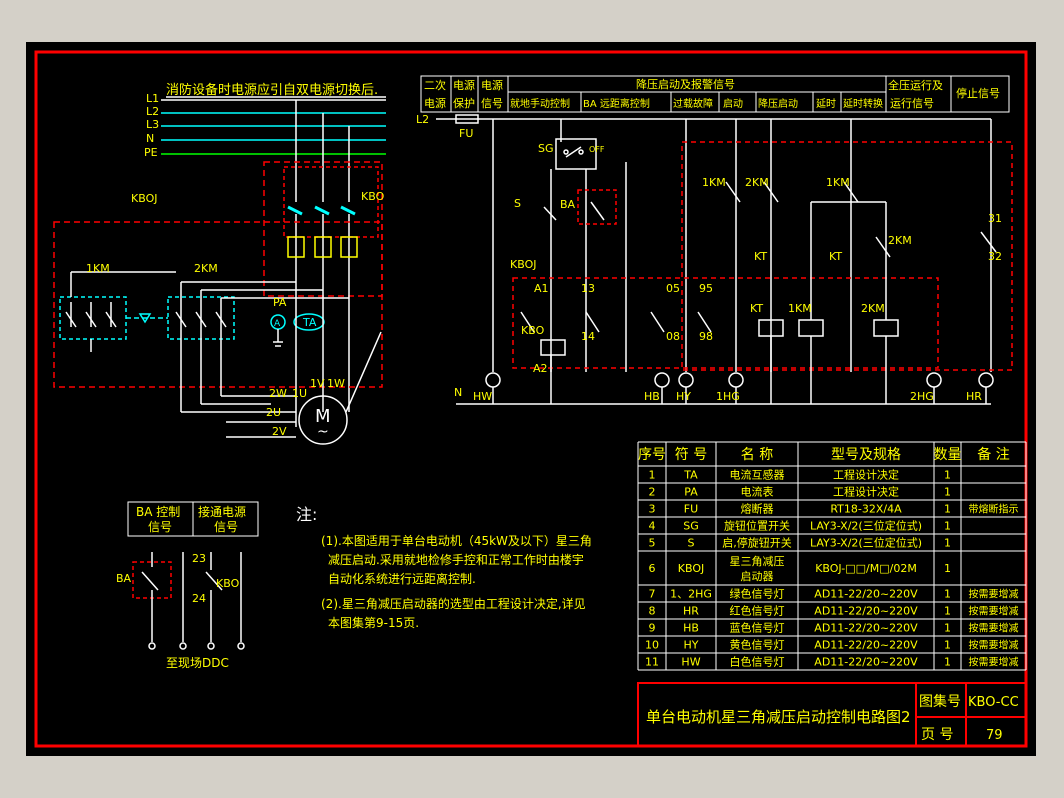 This screenshot has height=798, width=1064. Describe the element at coordinates (588, 288) in the screenshot. I see `term-13: 13` at that location.